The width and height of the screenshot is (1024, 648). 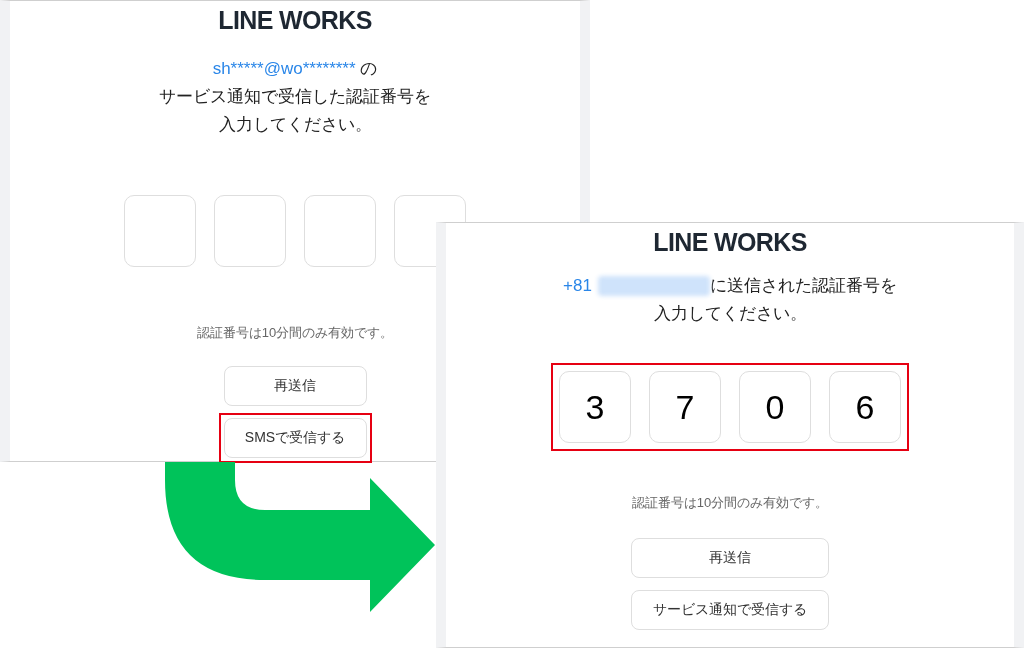 I want to click on resend-button: SMSで受信する, so click(x=295, y=437).